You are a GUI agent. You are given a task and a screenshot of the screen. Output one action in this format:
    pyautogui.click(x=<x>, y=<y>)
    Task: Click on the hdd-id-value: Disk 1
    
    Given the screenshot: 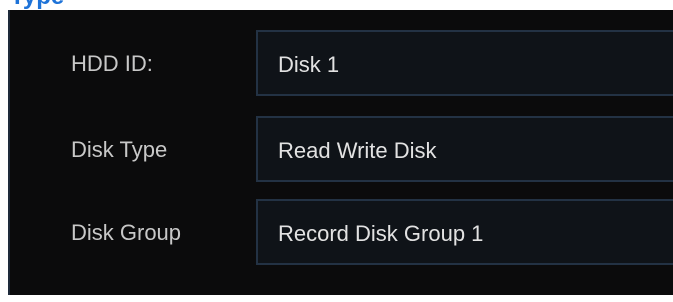 What is the action you would take?
    pyautogui.click(x=309, y=64)
    